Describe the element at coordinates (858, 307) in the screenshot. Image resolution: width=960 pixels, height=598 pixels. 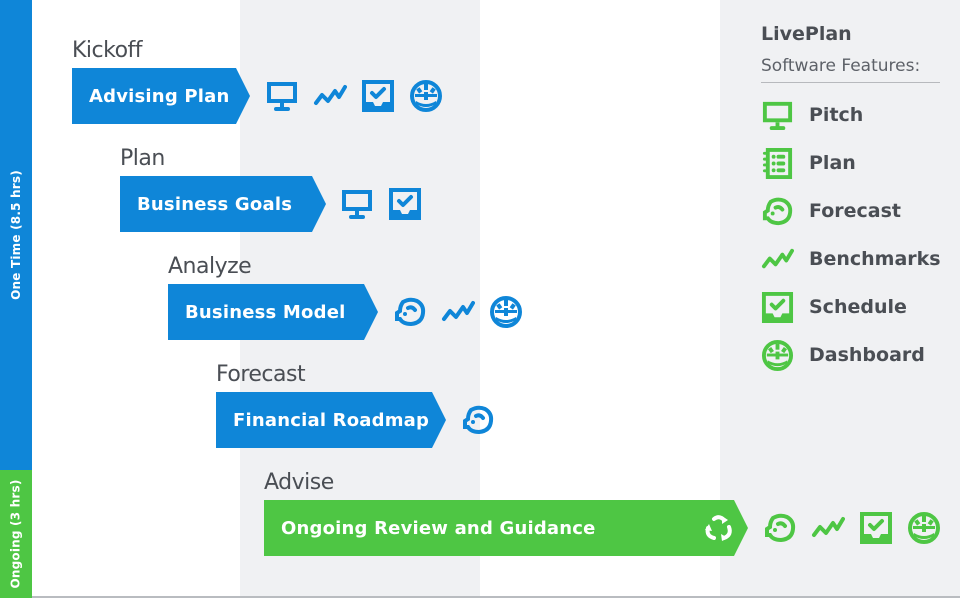
I see `legend-label: Schedule` at that location.